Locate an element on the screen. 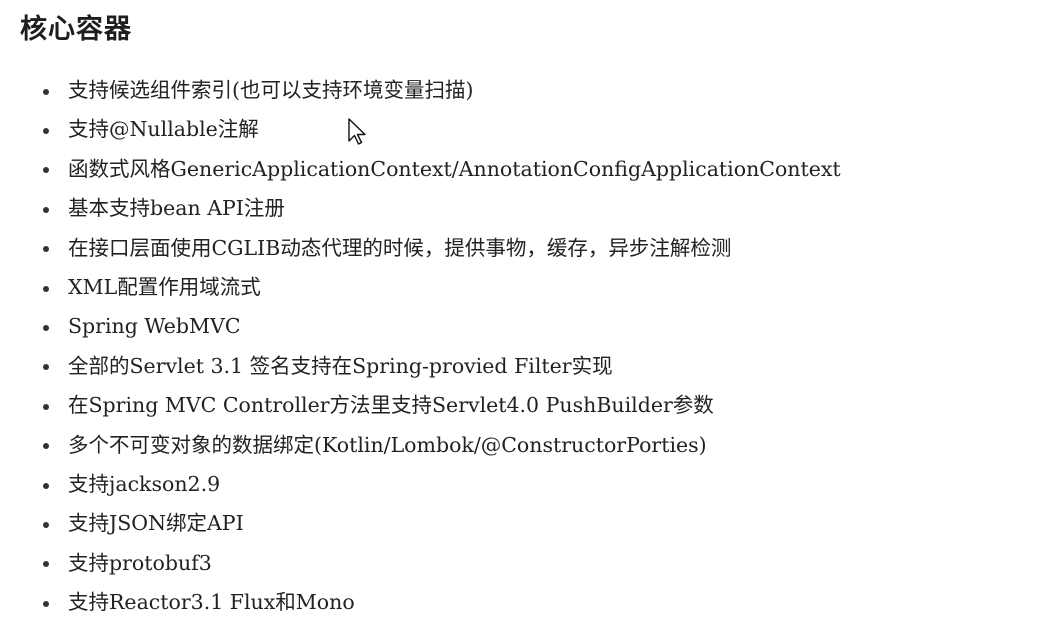  list-item: 支持JSON绑定API is located at coordinates (420, 523).